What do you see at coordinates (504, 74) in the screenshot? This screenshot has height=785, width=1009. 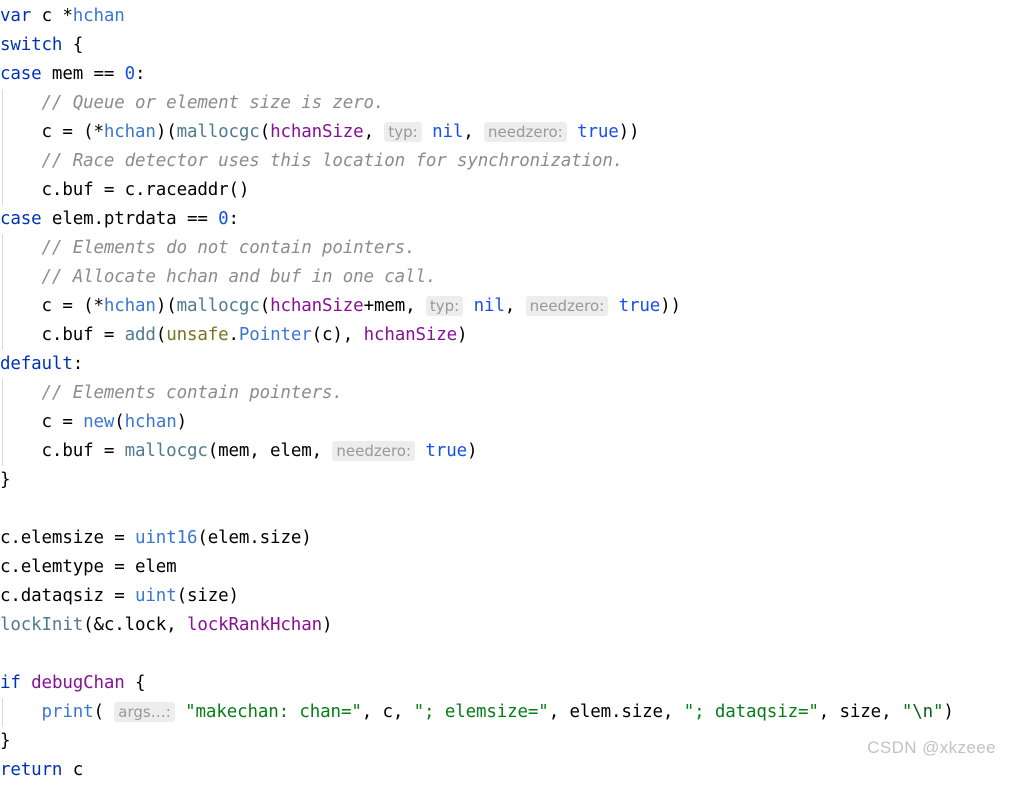 I see `code-line: case mem == 0:` at bounding box center [504, 74].